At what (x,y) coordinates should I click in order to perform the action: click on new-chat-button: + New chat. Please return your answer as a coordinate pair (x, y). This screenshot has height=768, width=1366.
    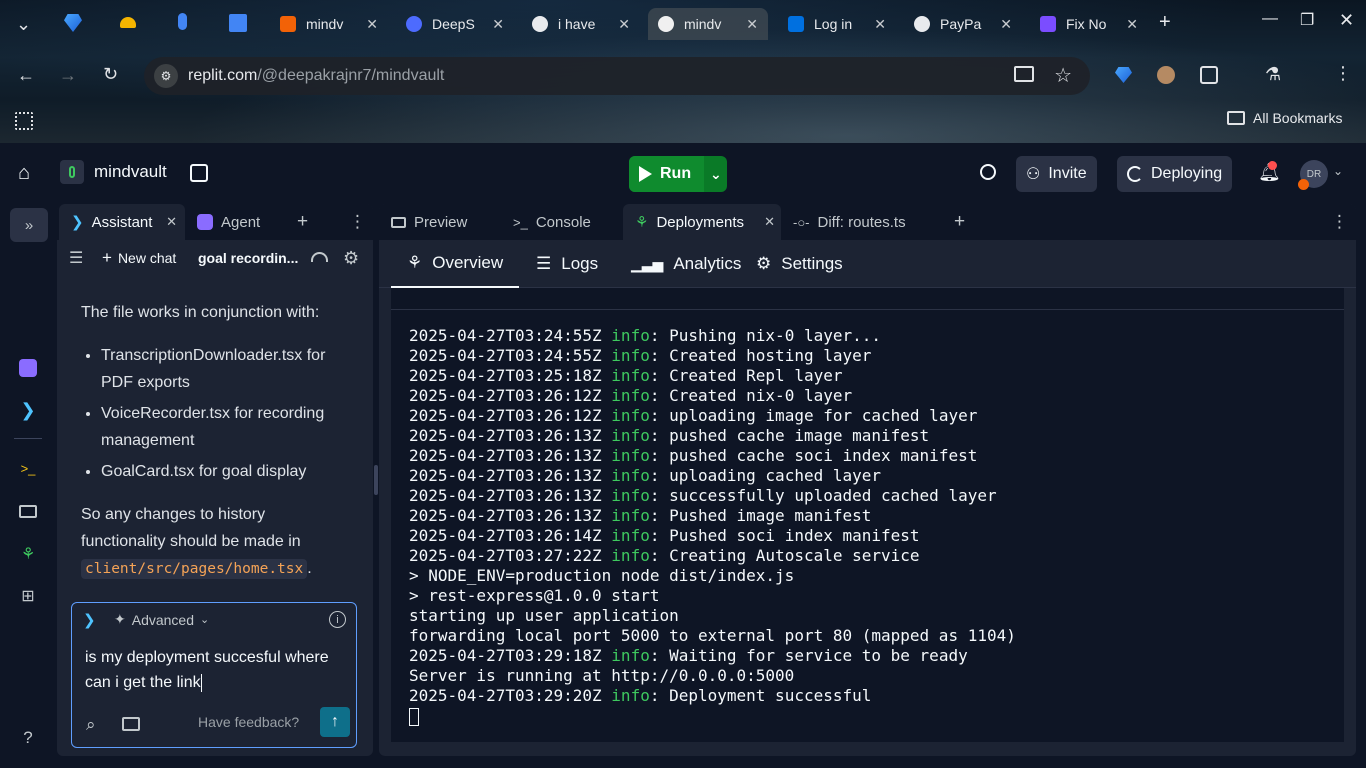
    Looking at the image, I should click on (139, 258).